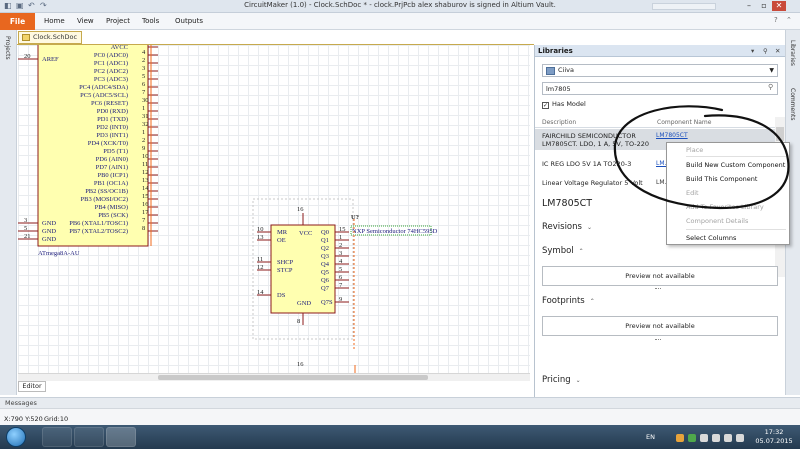 The image size is (800, 449). I want to click on horizontal-scrollbar, so click(274, 377).